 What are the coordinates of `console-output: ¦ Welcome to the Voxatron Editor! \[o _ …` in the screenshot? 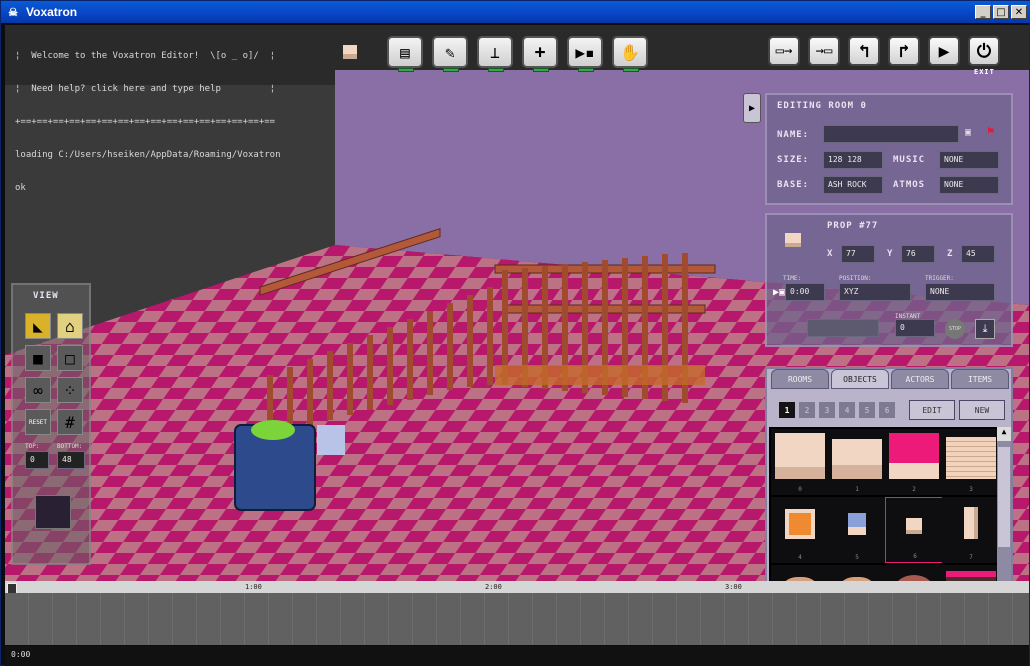 It's located at (148, 122).